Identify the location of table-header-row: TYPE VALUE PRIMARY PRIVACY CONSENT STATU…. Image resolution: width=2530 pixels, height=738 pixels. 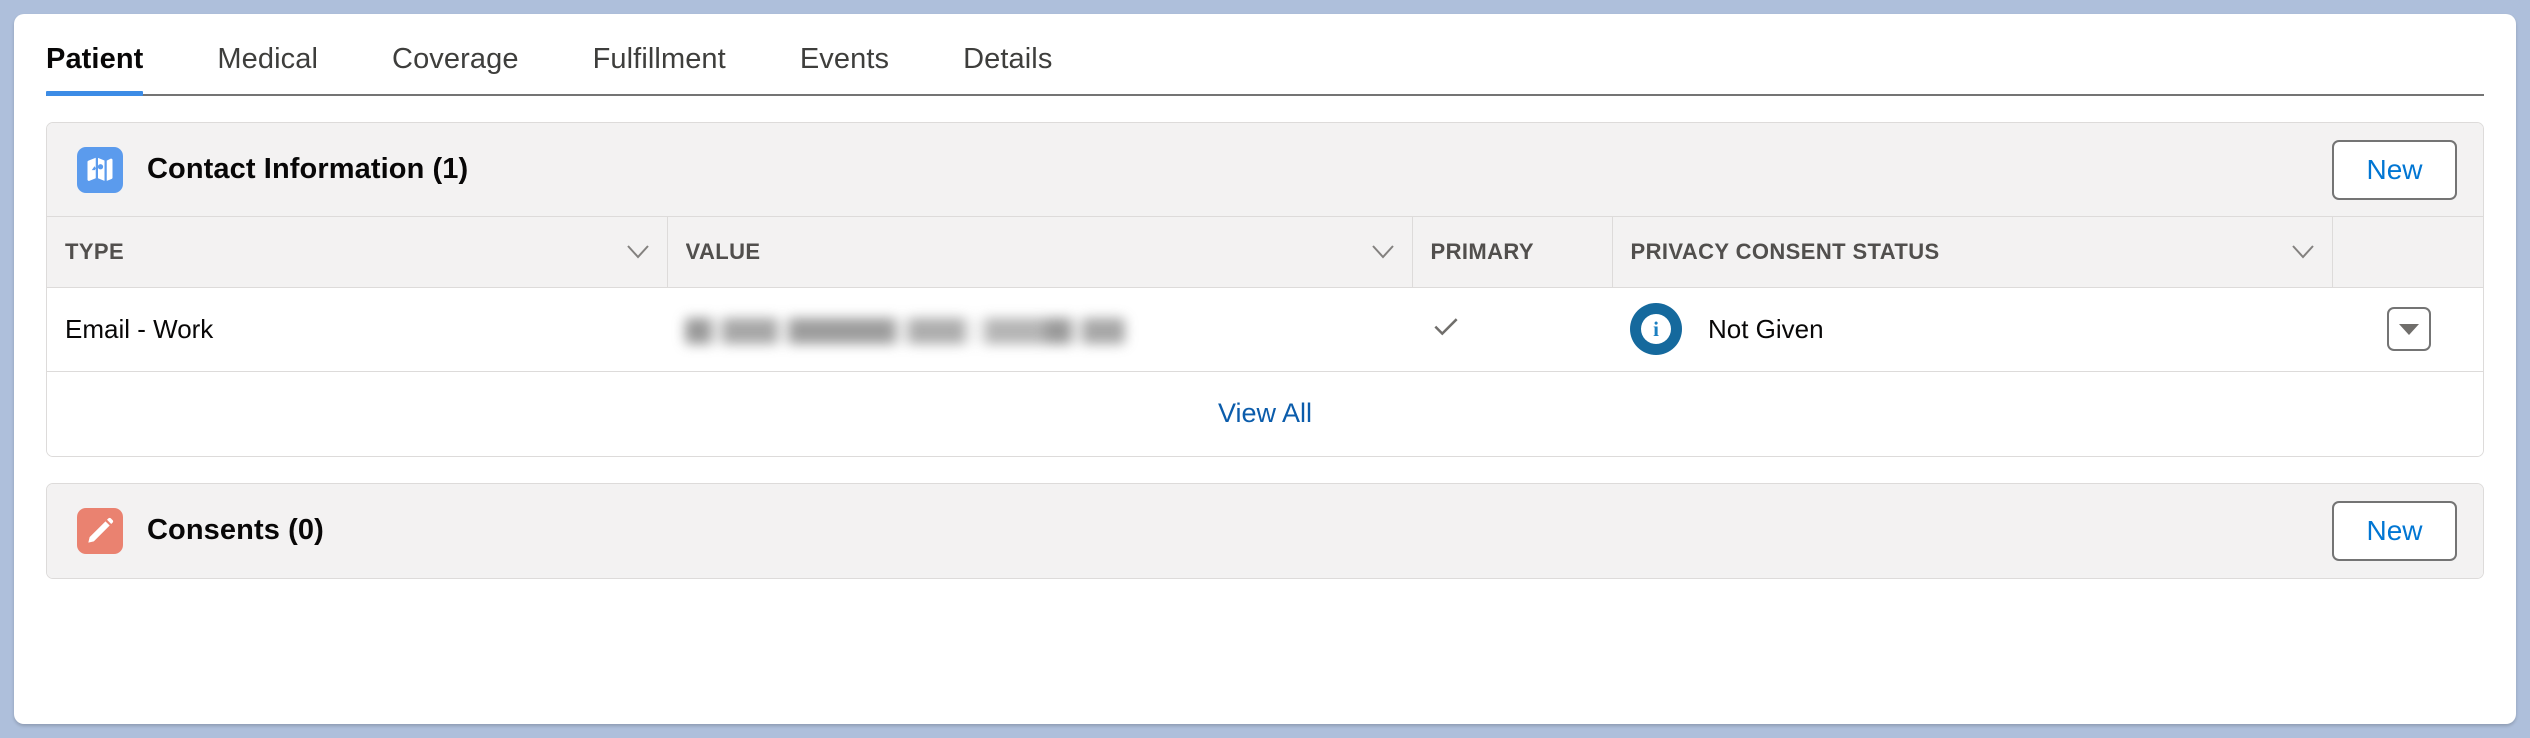
(1265, 252).